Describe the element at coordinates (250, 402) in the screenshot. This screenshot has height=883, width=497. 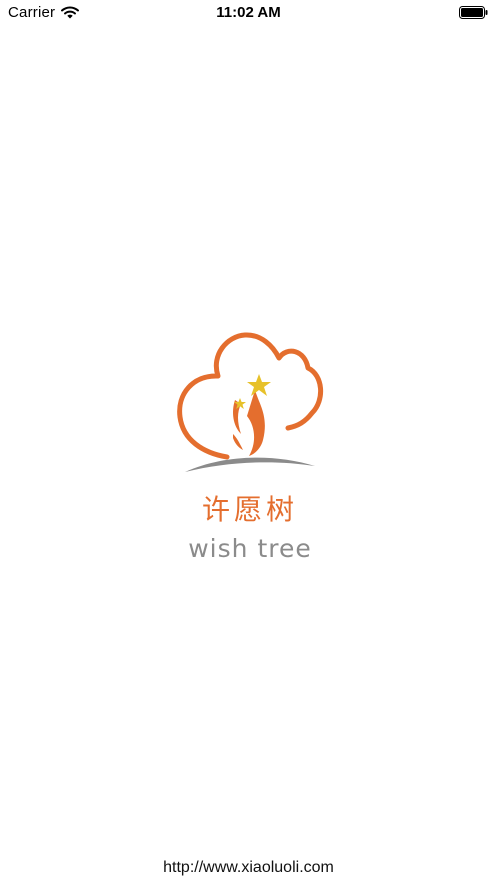
I see `wish-tree-logo-icon` at that location.